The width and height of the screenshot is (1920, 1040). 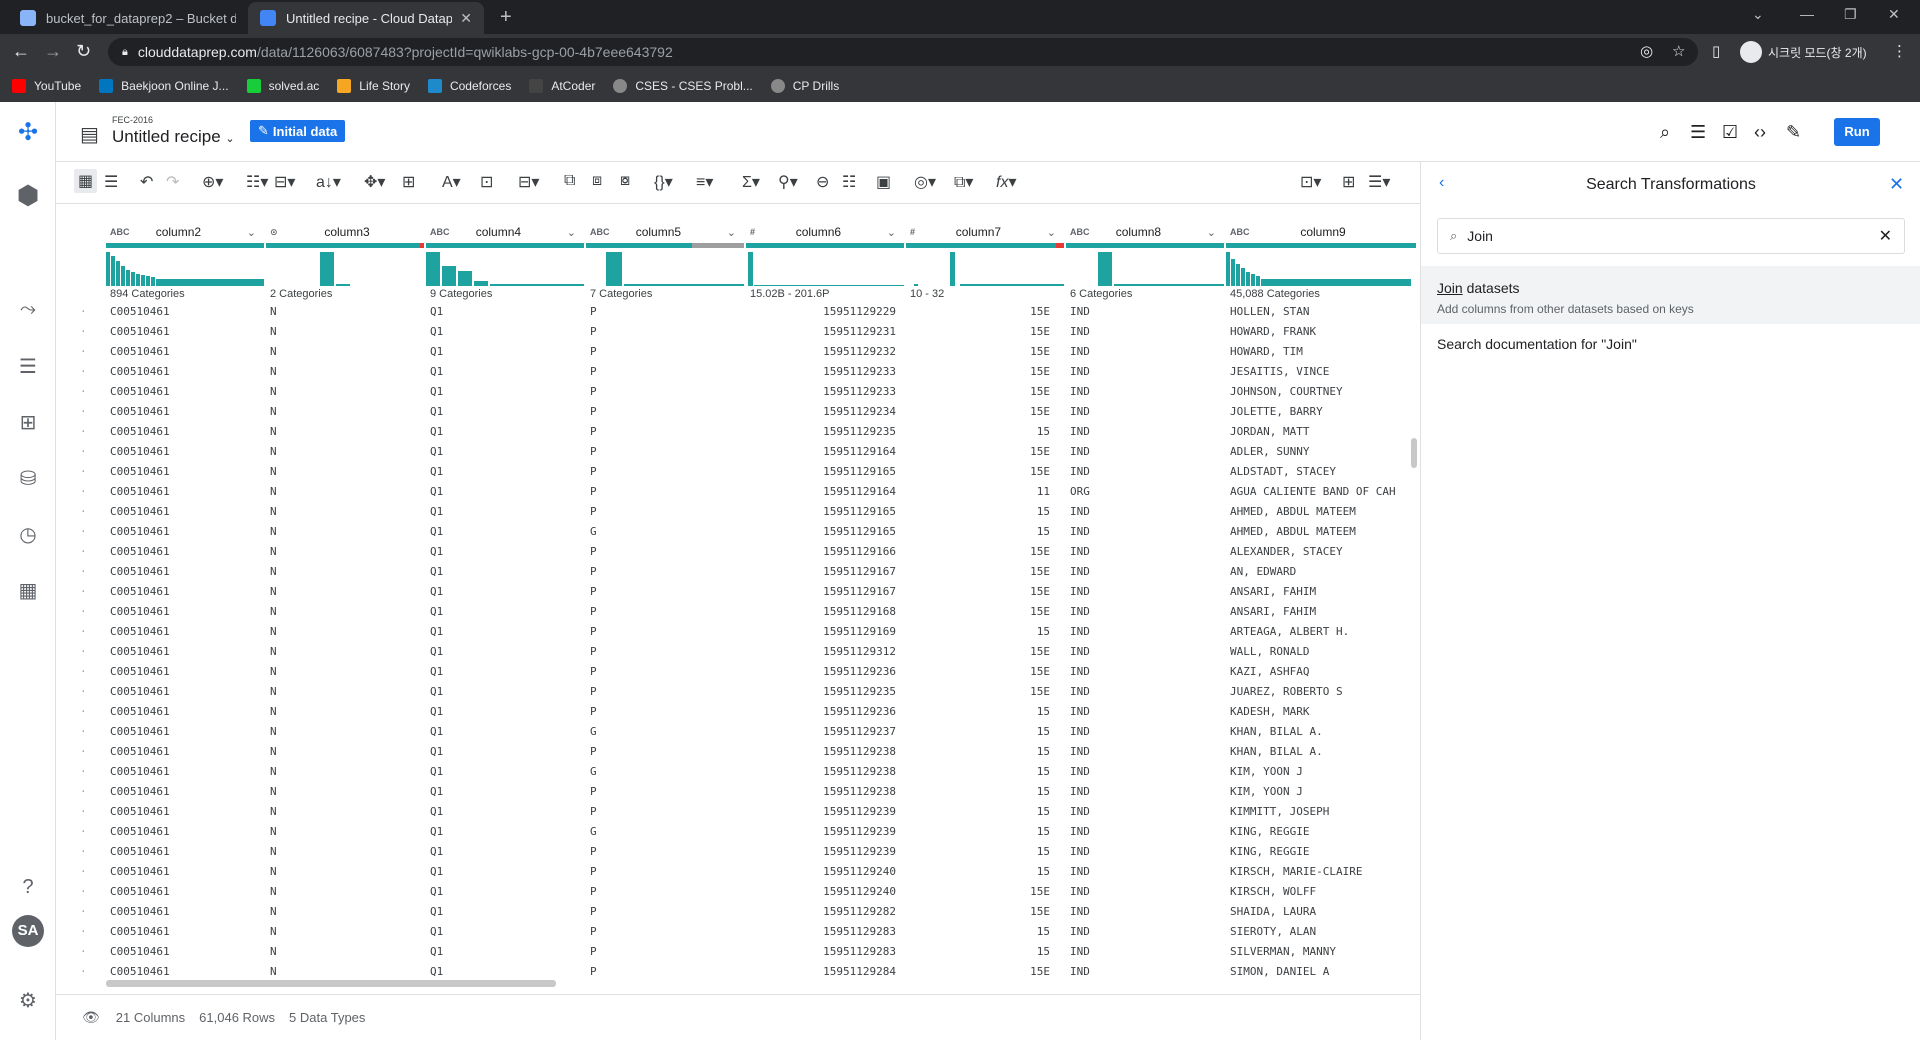 What do you see at coordinates (1698, 132) in the screenshot?
I see `recipe-list-icon: ☰` at bounding box center [1698, 132].